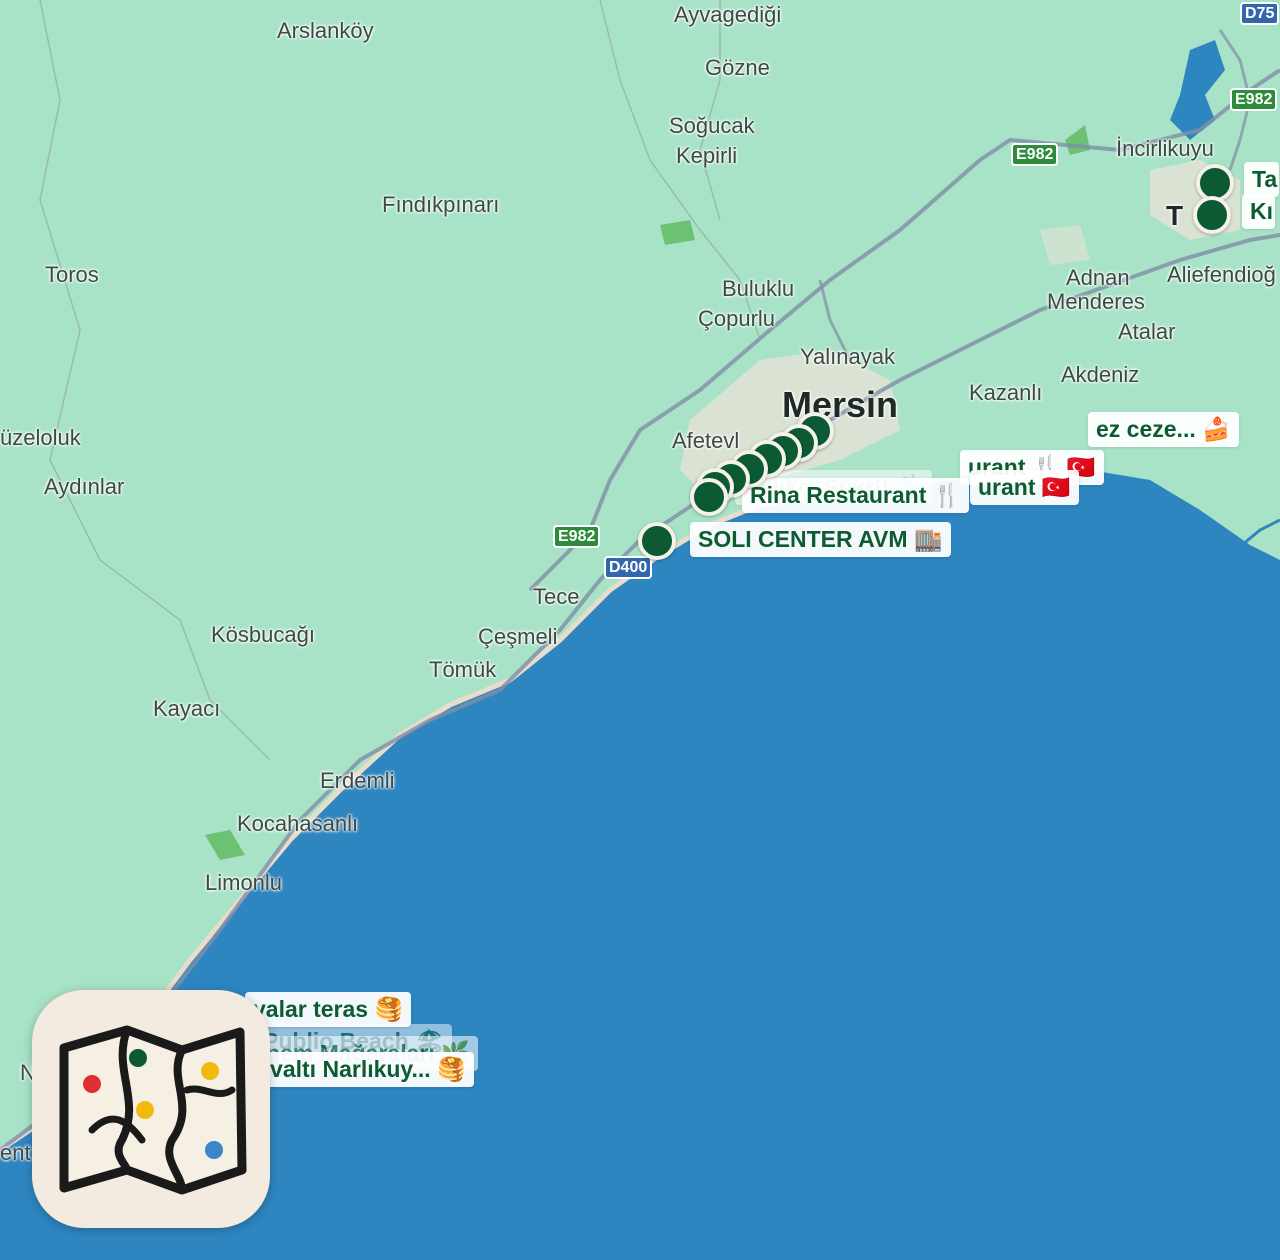 Image resolution: width=1280 pixels, height=1260 pixels. Describe the element at coordinates (357, 780) in the screenshot. I see `place-label: Erdemli` at that location.